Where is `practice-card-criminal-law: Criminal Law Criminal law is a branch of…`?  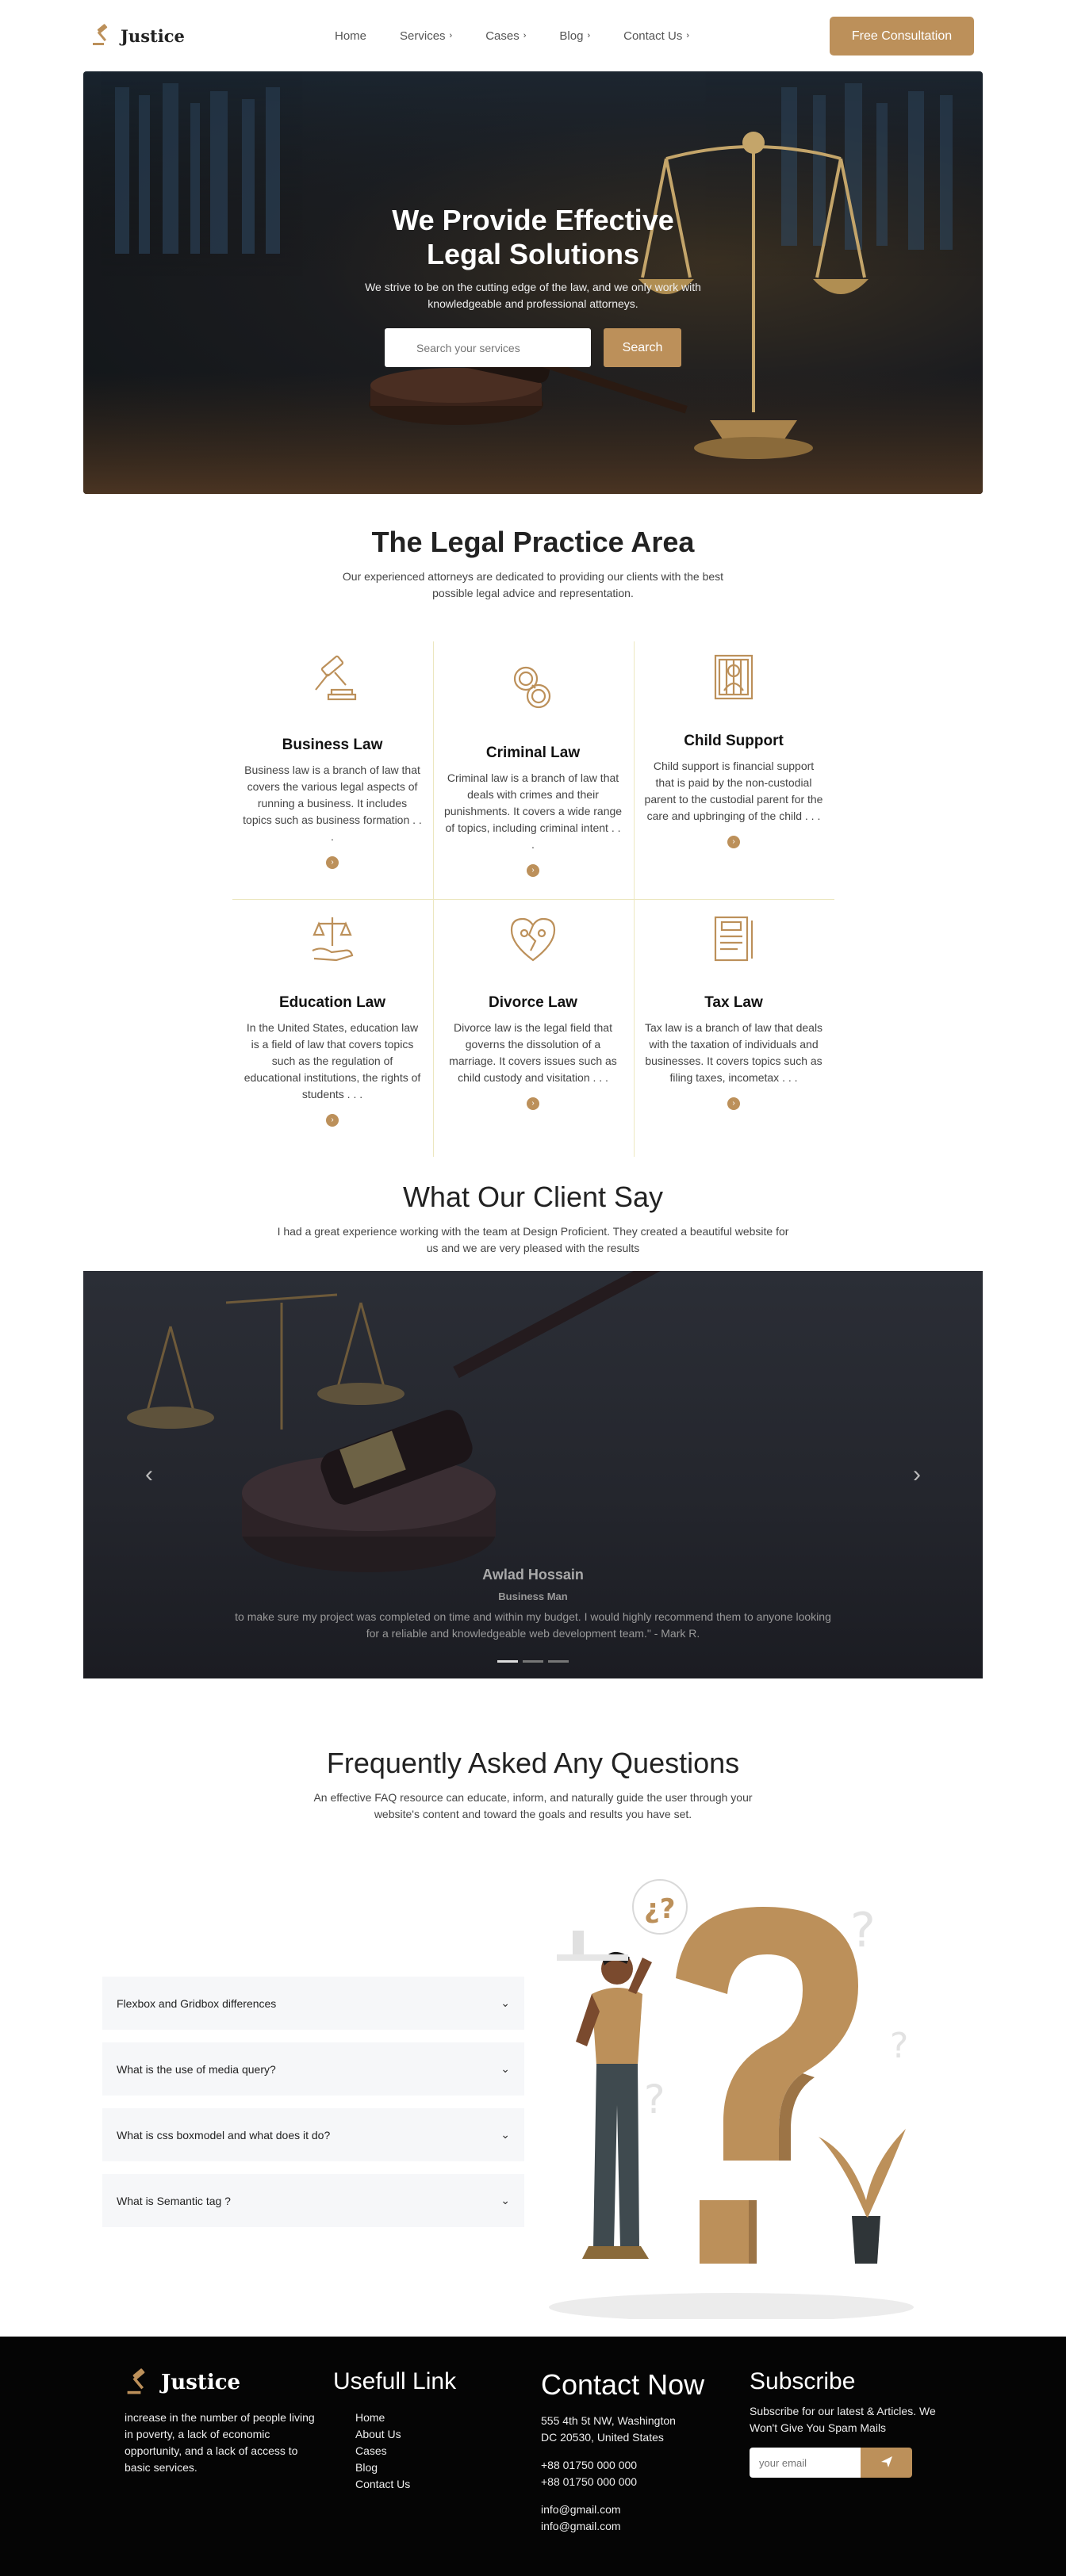 practice-card-criminal-law: Criminal Law Criminal law is a branch of… is located at coordinates (533, 767).